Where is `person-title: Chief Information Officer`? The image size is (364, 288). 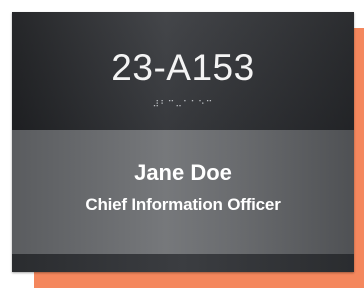 person-title: Chief Information Officer is located at coordinates (183, 204).